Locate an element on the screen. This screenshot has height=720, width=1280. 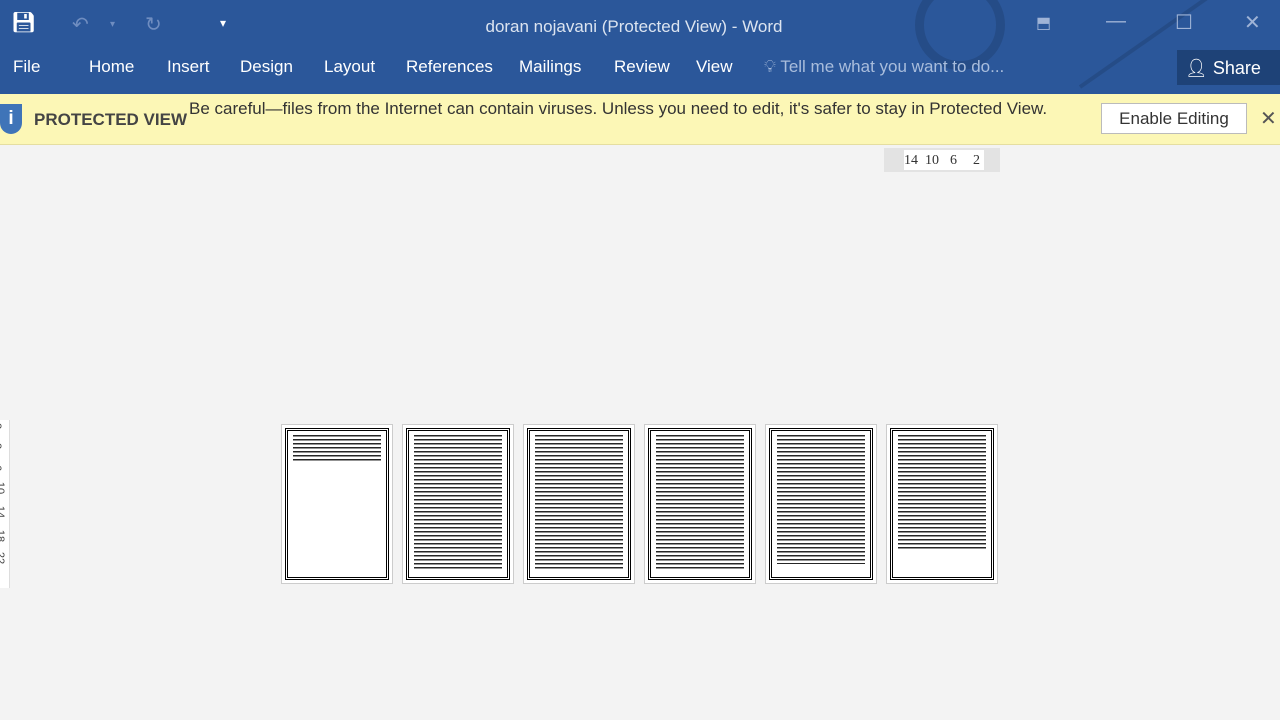
person-add-icon: 👤︎ is located at coordinates (1196, 68).